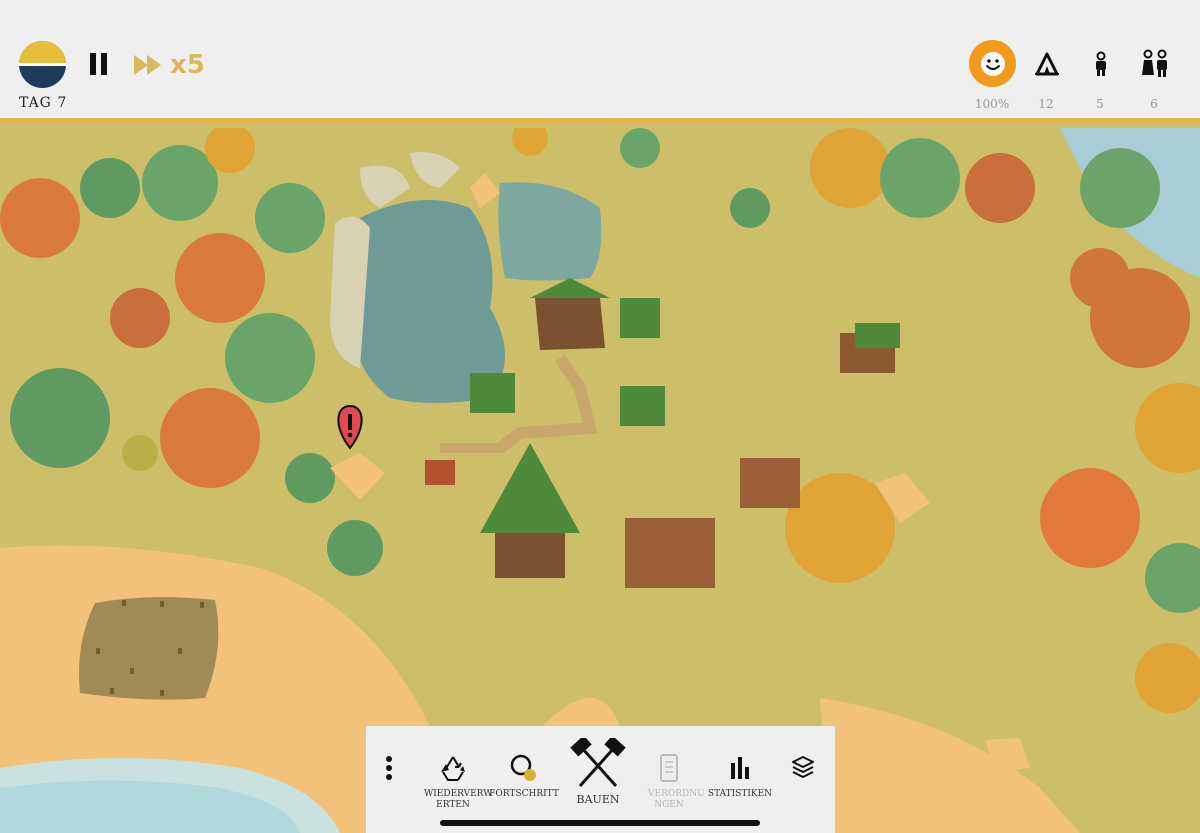 Image resolution: width=1200 pixels, height=833 pixels. I want to click on population-stat: 5, so click(1100, 78).